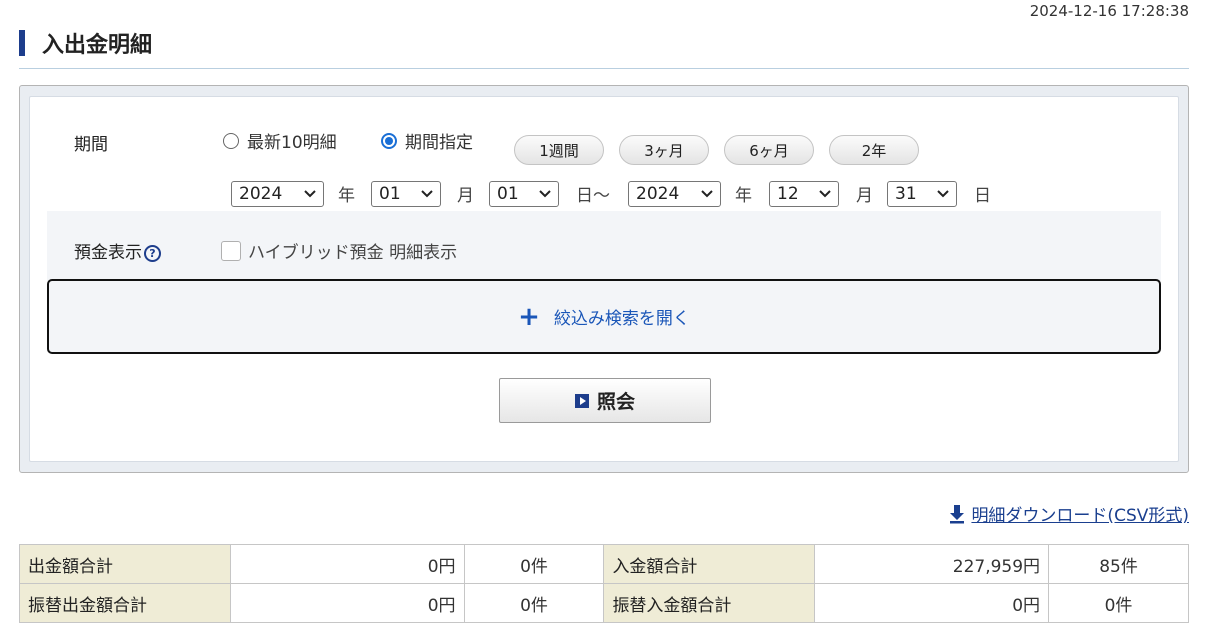 This screenshot has height=627, width=1209. I want to click on transfer-withdrawal-total-label: 振替出金額合計, so click(125, 603).